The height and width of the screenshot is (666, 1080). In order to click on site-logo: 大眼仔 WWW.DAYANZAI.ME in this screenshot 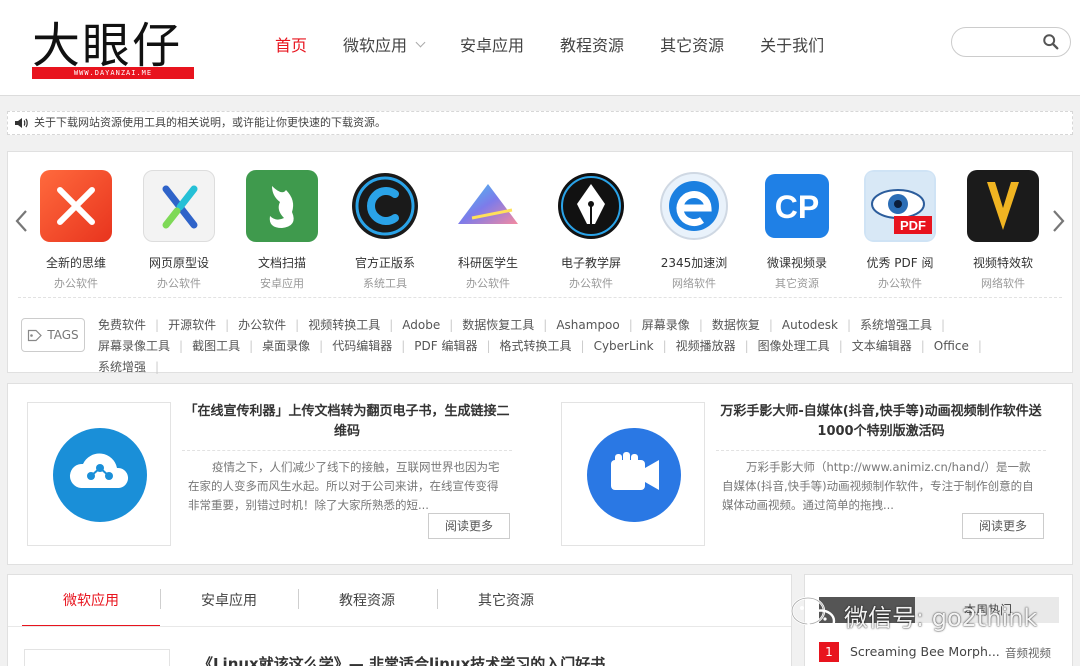, I will do `click(115, 46)`.